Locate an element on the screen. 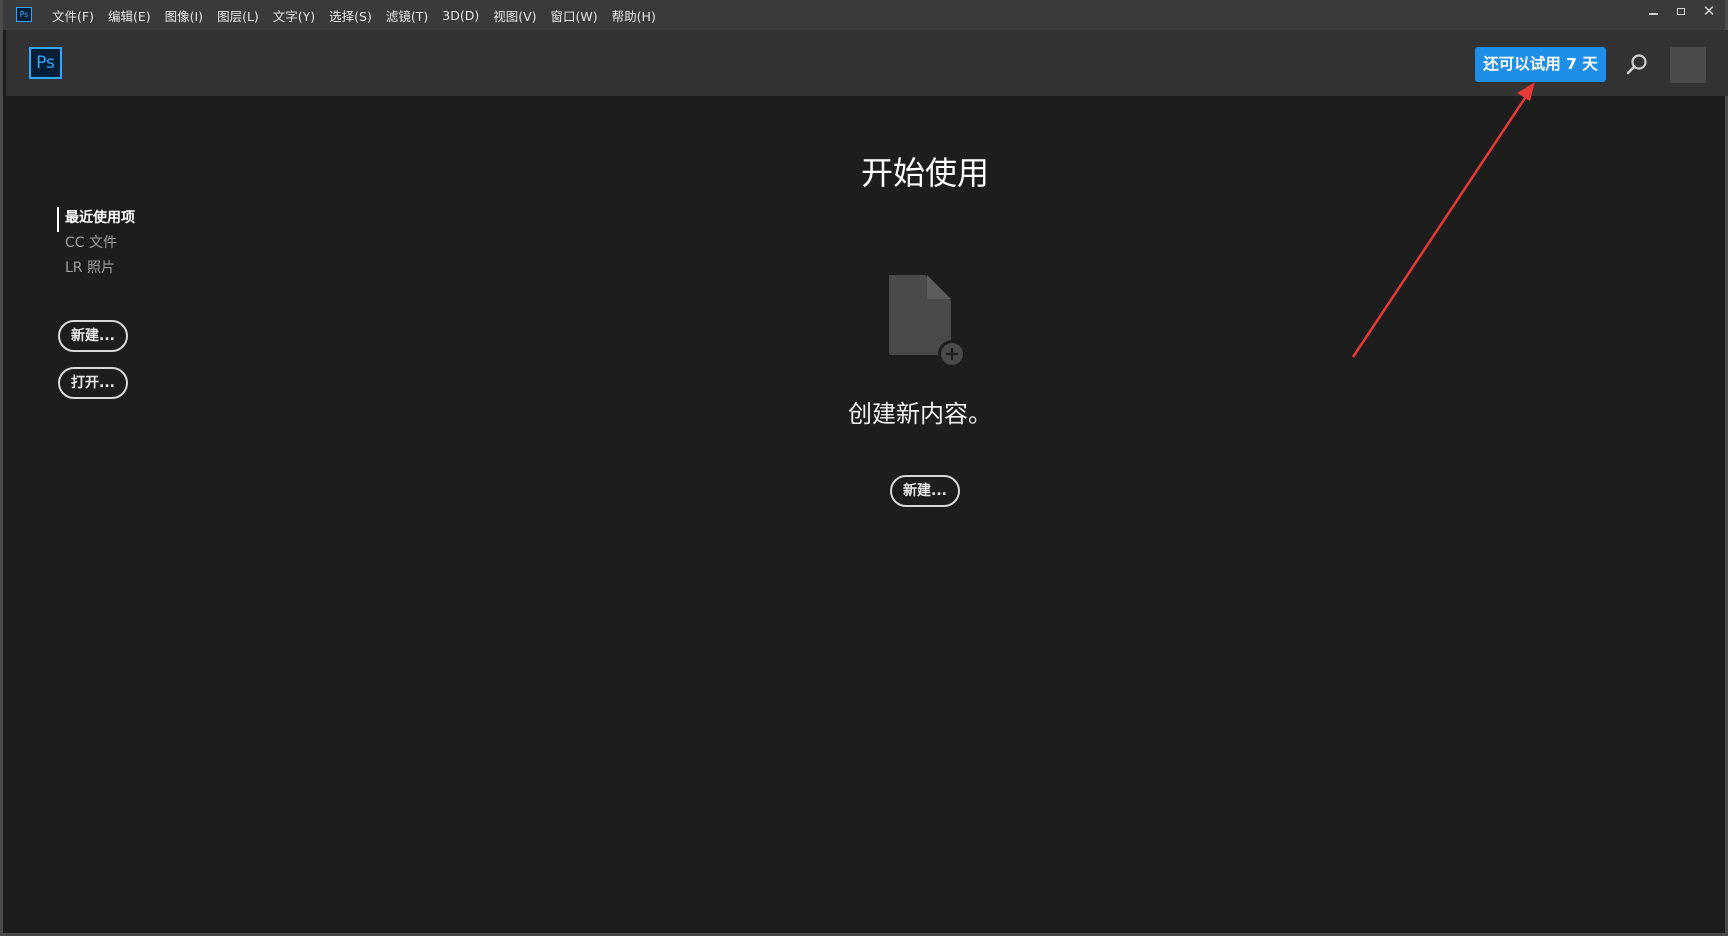 Image resolution: width=1728 pixels, height=936 pixels. left-nav: 最近使用项 CC 文件 LR 照片 is located at coordinates (96, 244).